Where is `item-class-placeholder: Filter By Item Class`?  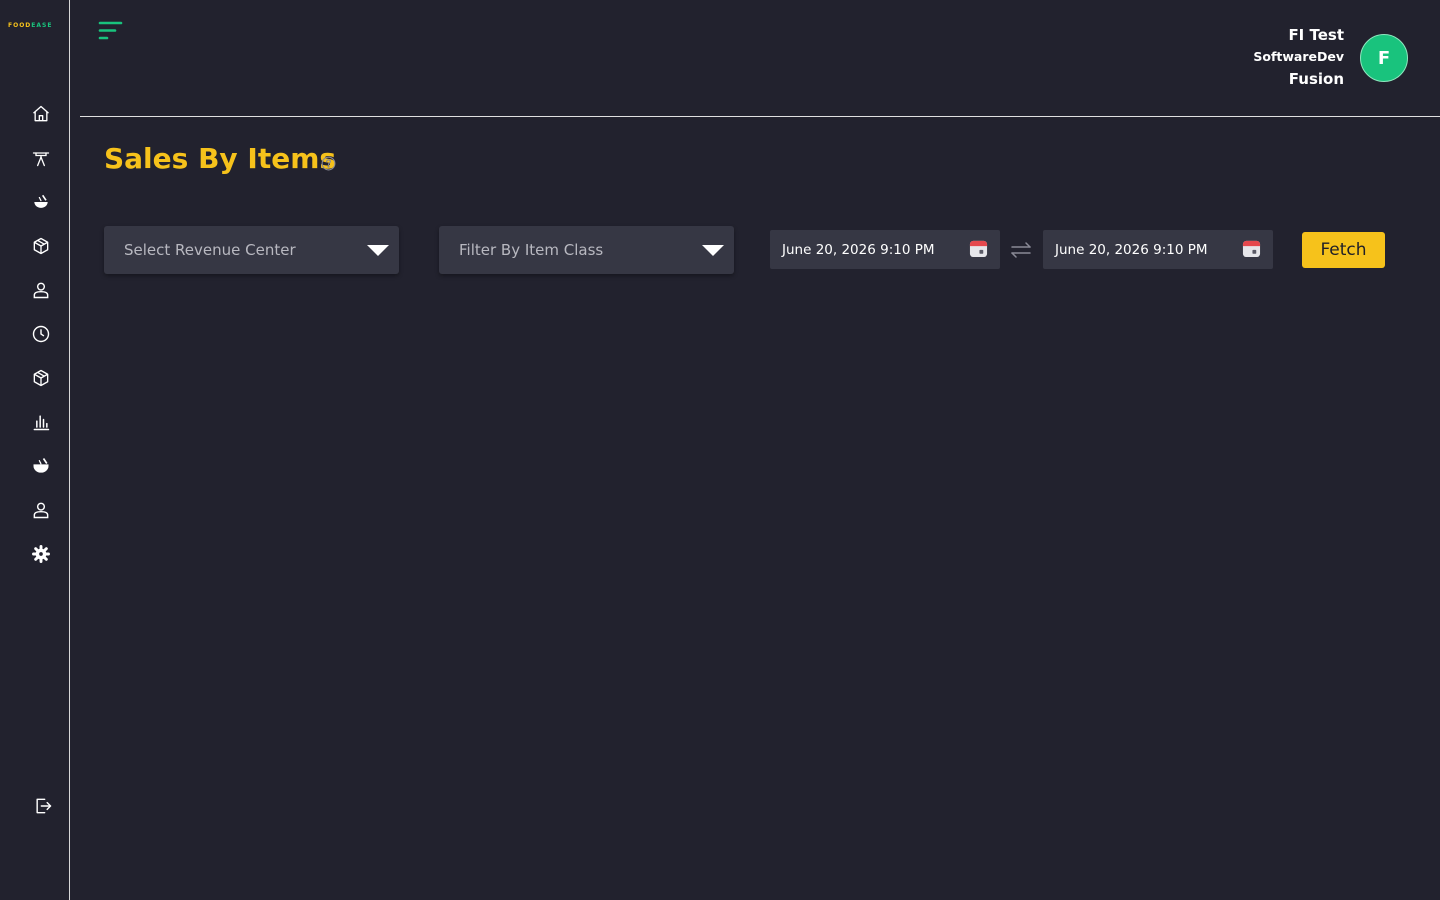
item-class-placeholder: Filter By Item Class is located at coordinates (531, 250).